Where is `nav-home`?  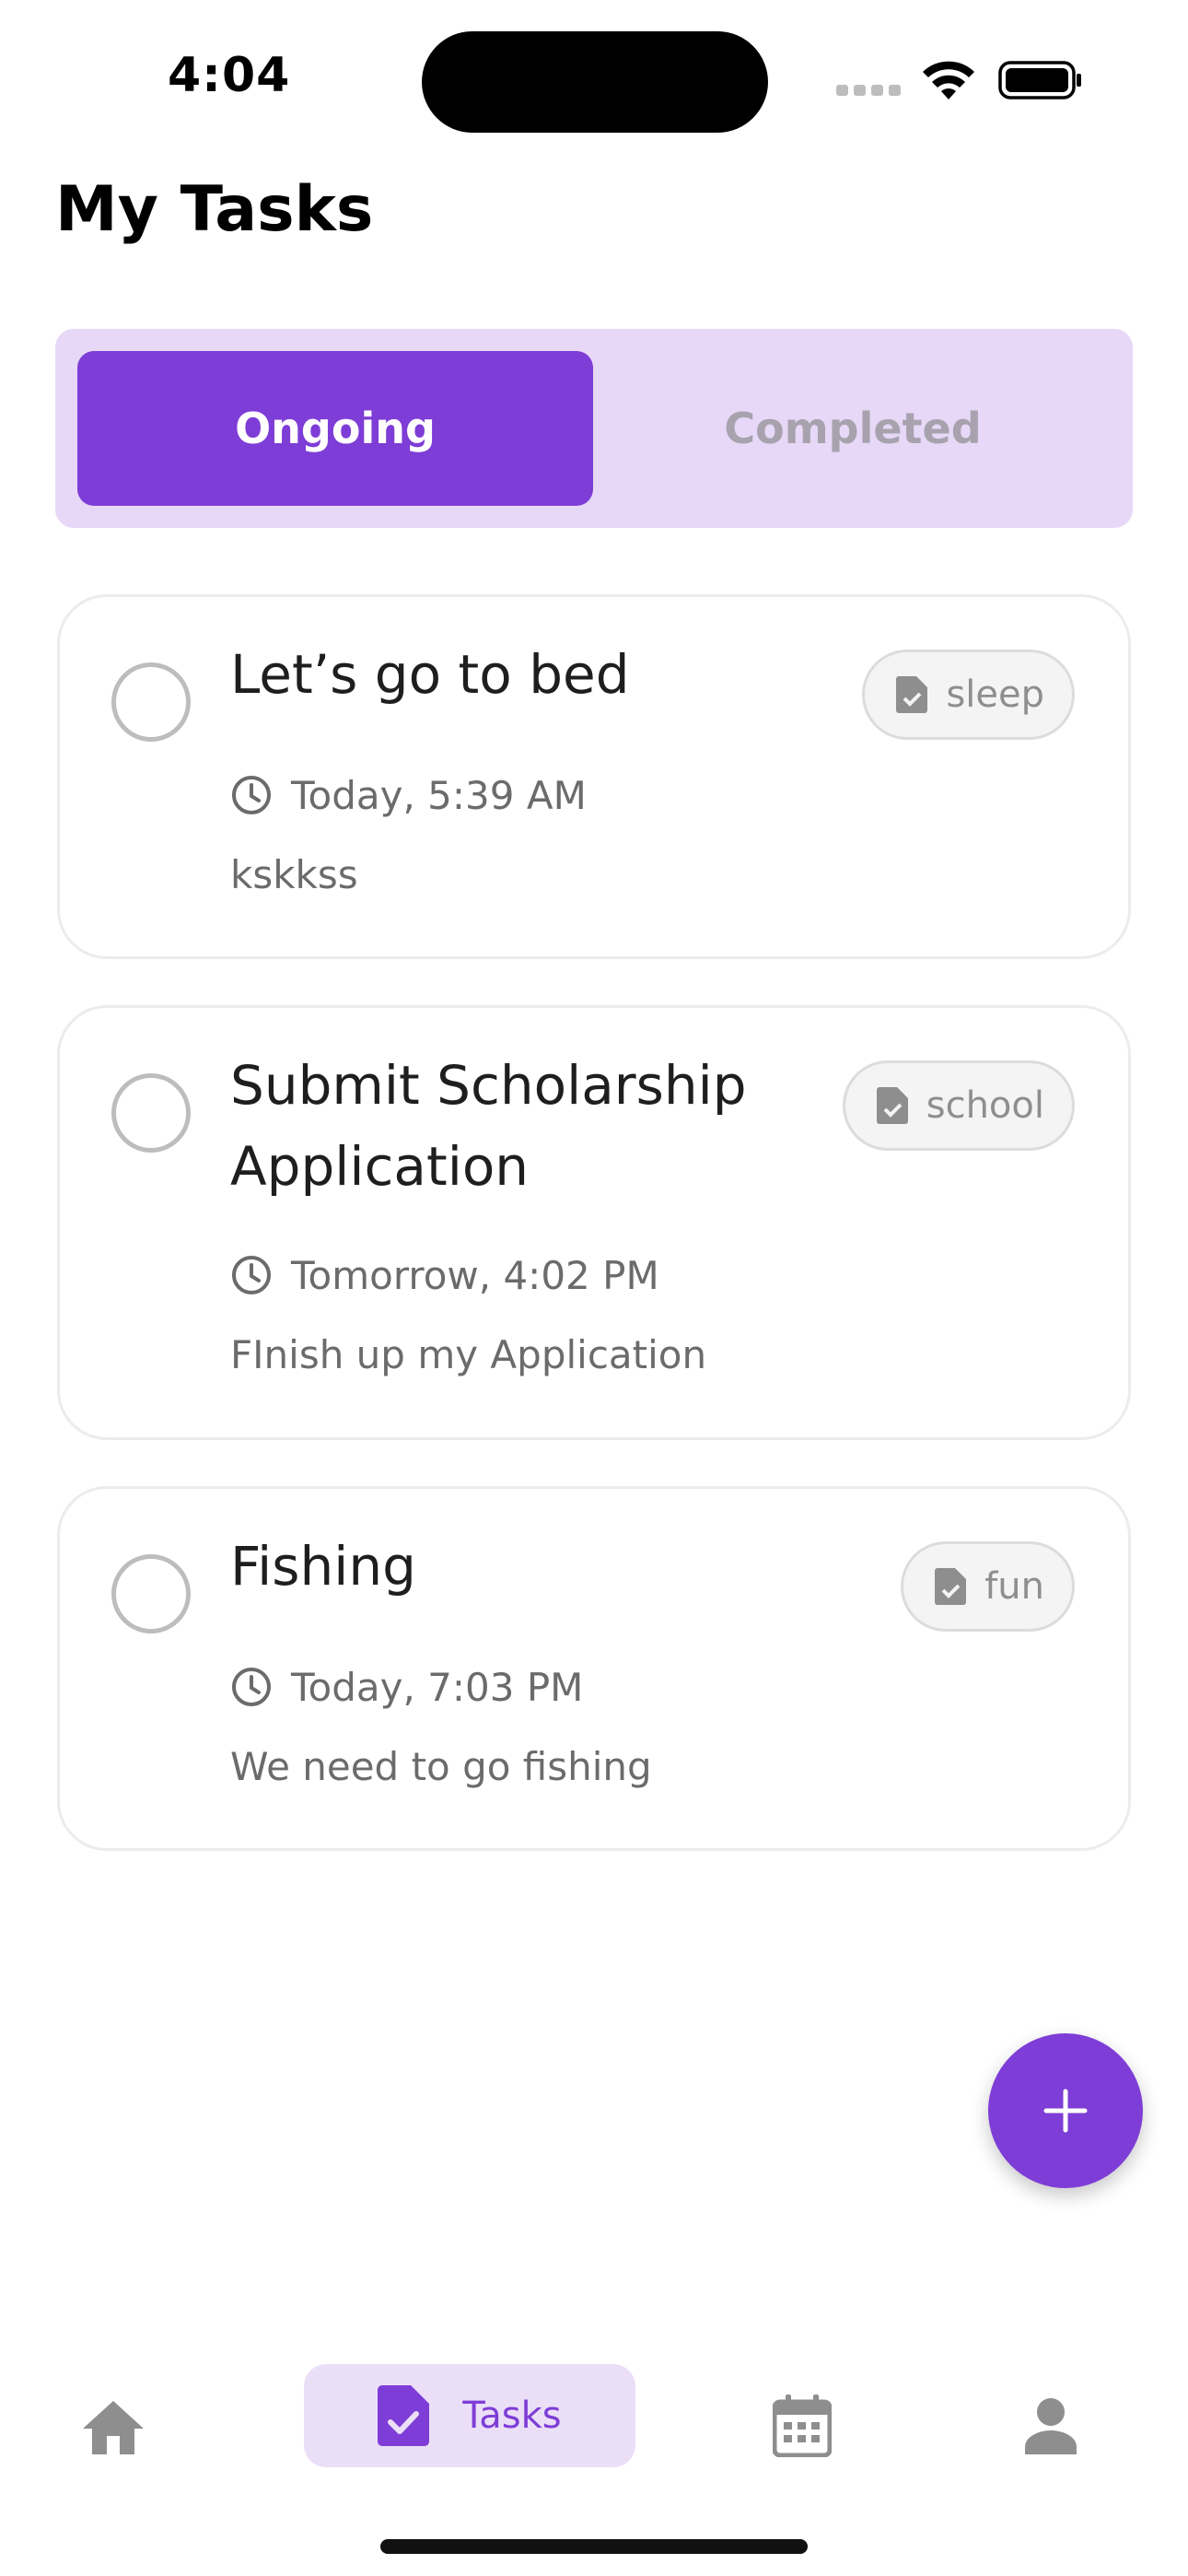
nav-home is located at coordinates (113, 2427).